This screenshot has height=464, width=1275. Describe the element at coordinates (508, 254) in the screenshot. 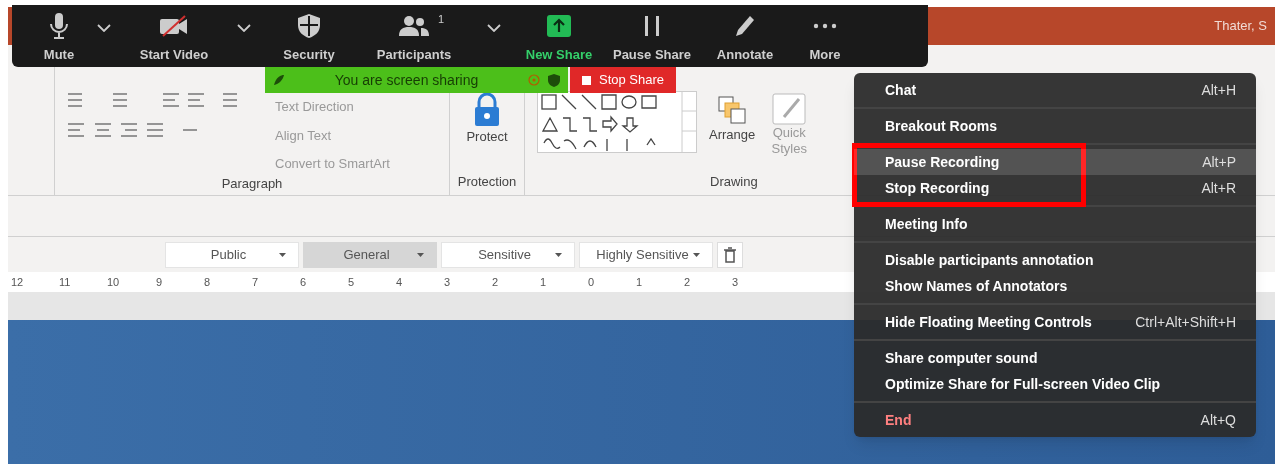

I see `sensitivity-dropdown: Sensitive` at that location.